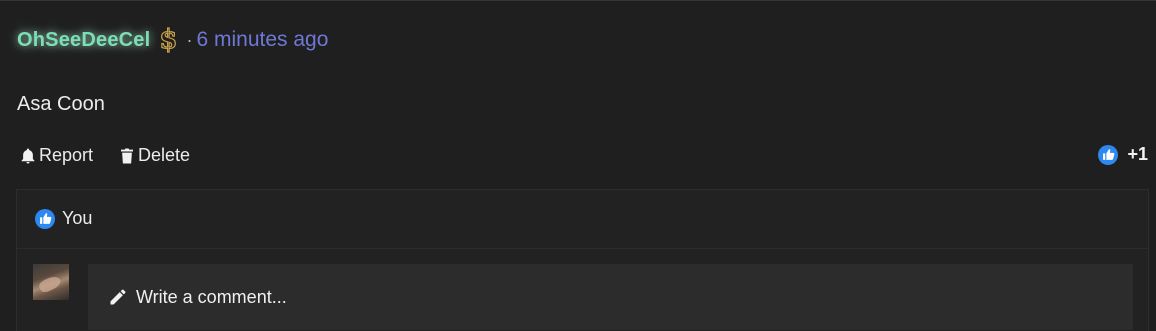 The image size is (1156, 331). I want to click on avatar, so click(51, 282).